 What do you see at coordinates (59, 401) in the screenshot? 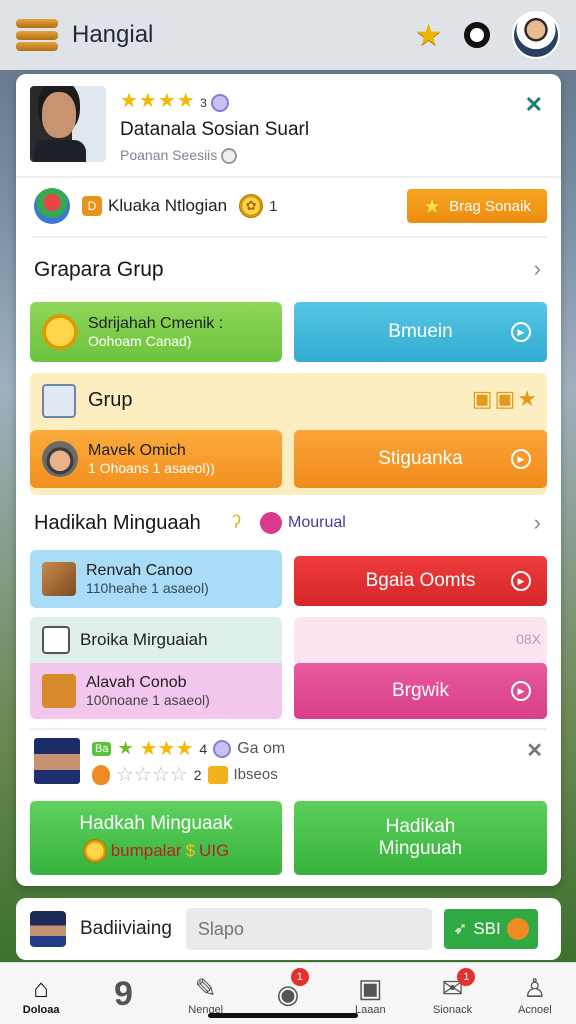
I see `home-icon` at bounding box center [59, 401].